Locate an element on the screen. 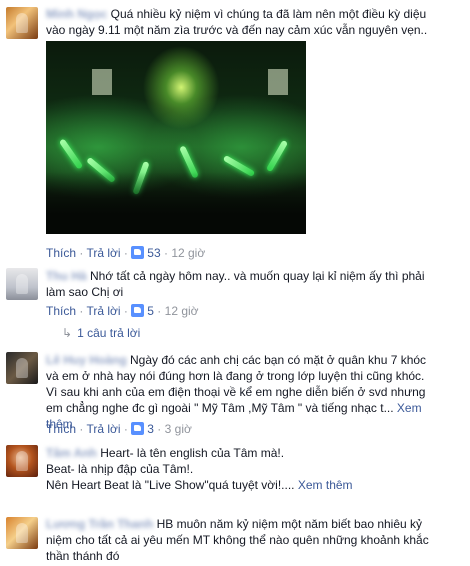 This screenshot has height=566, width=470. comment-text-line: Beat- là nhịp đập của Tâm!. is located at coordinates (120, 469).